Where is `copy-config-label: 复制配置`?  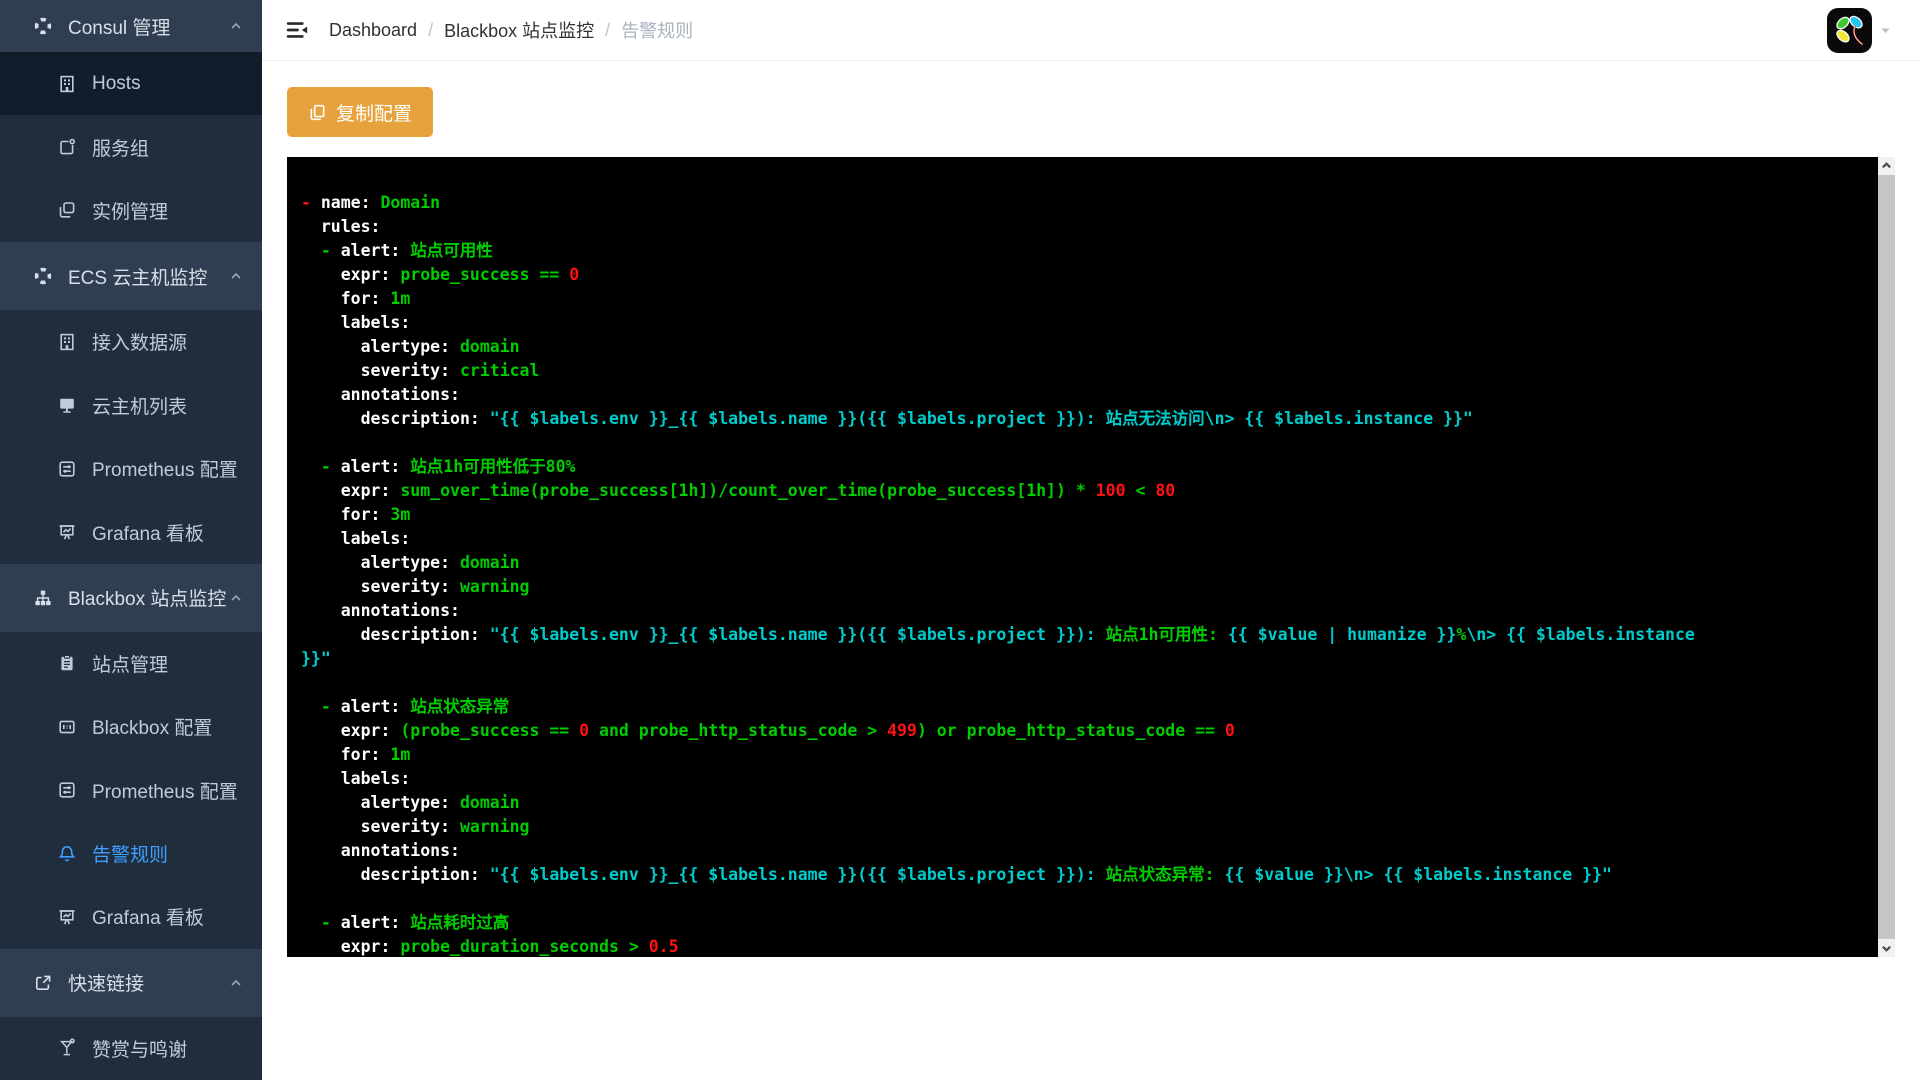
copy-config-label: 复制配置 is located at coordinates (374, 114).